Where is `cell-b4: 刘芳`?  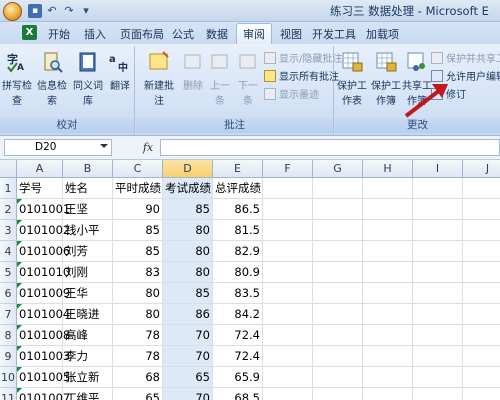 cell-b4: 刘芳 is located at coordinates (88, 251).